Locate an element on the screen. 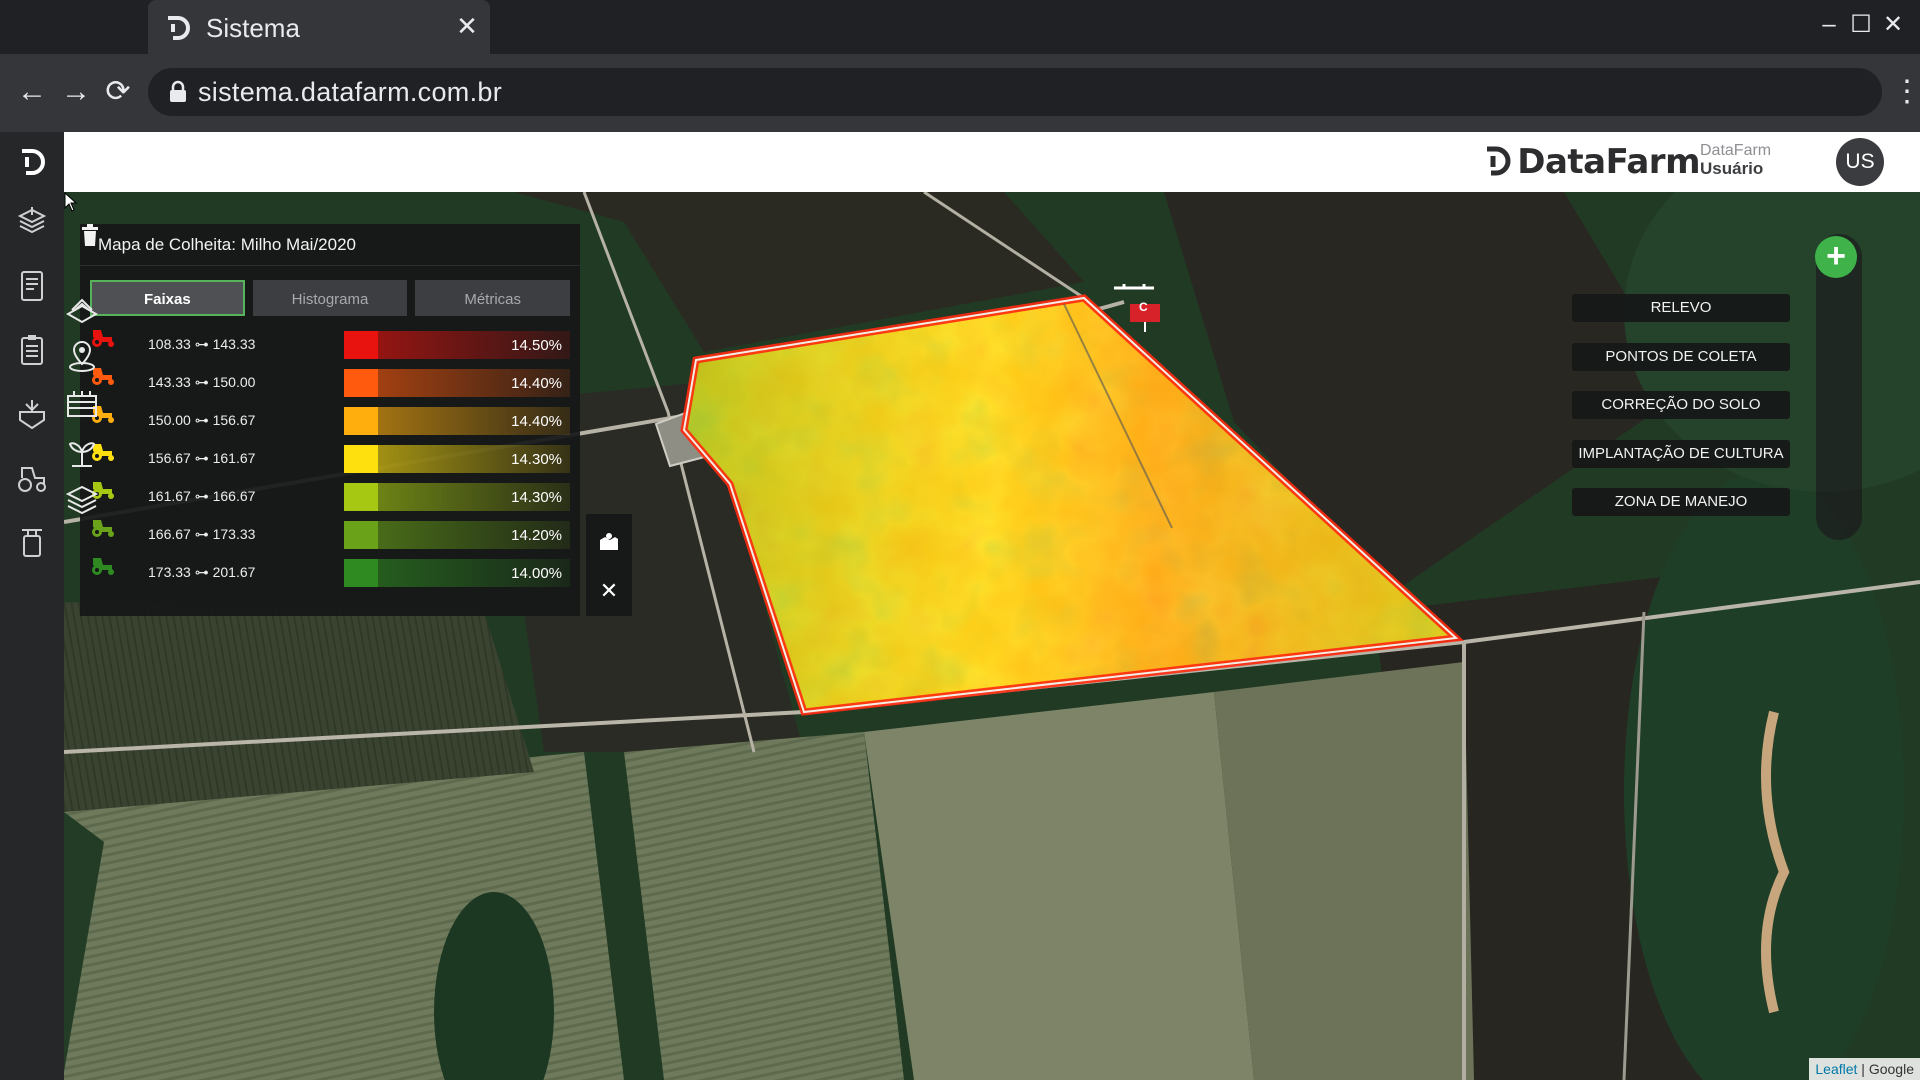 Image resolution: width=1920 pixels, height=1080 pixels. legend-row: 156.67 ⊶ 161.67 14.30% is located at coordinates (330, 459).